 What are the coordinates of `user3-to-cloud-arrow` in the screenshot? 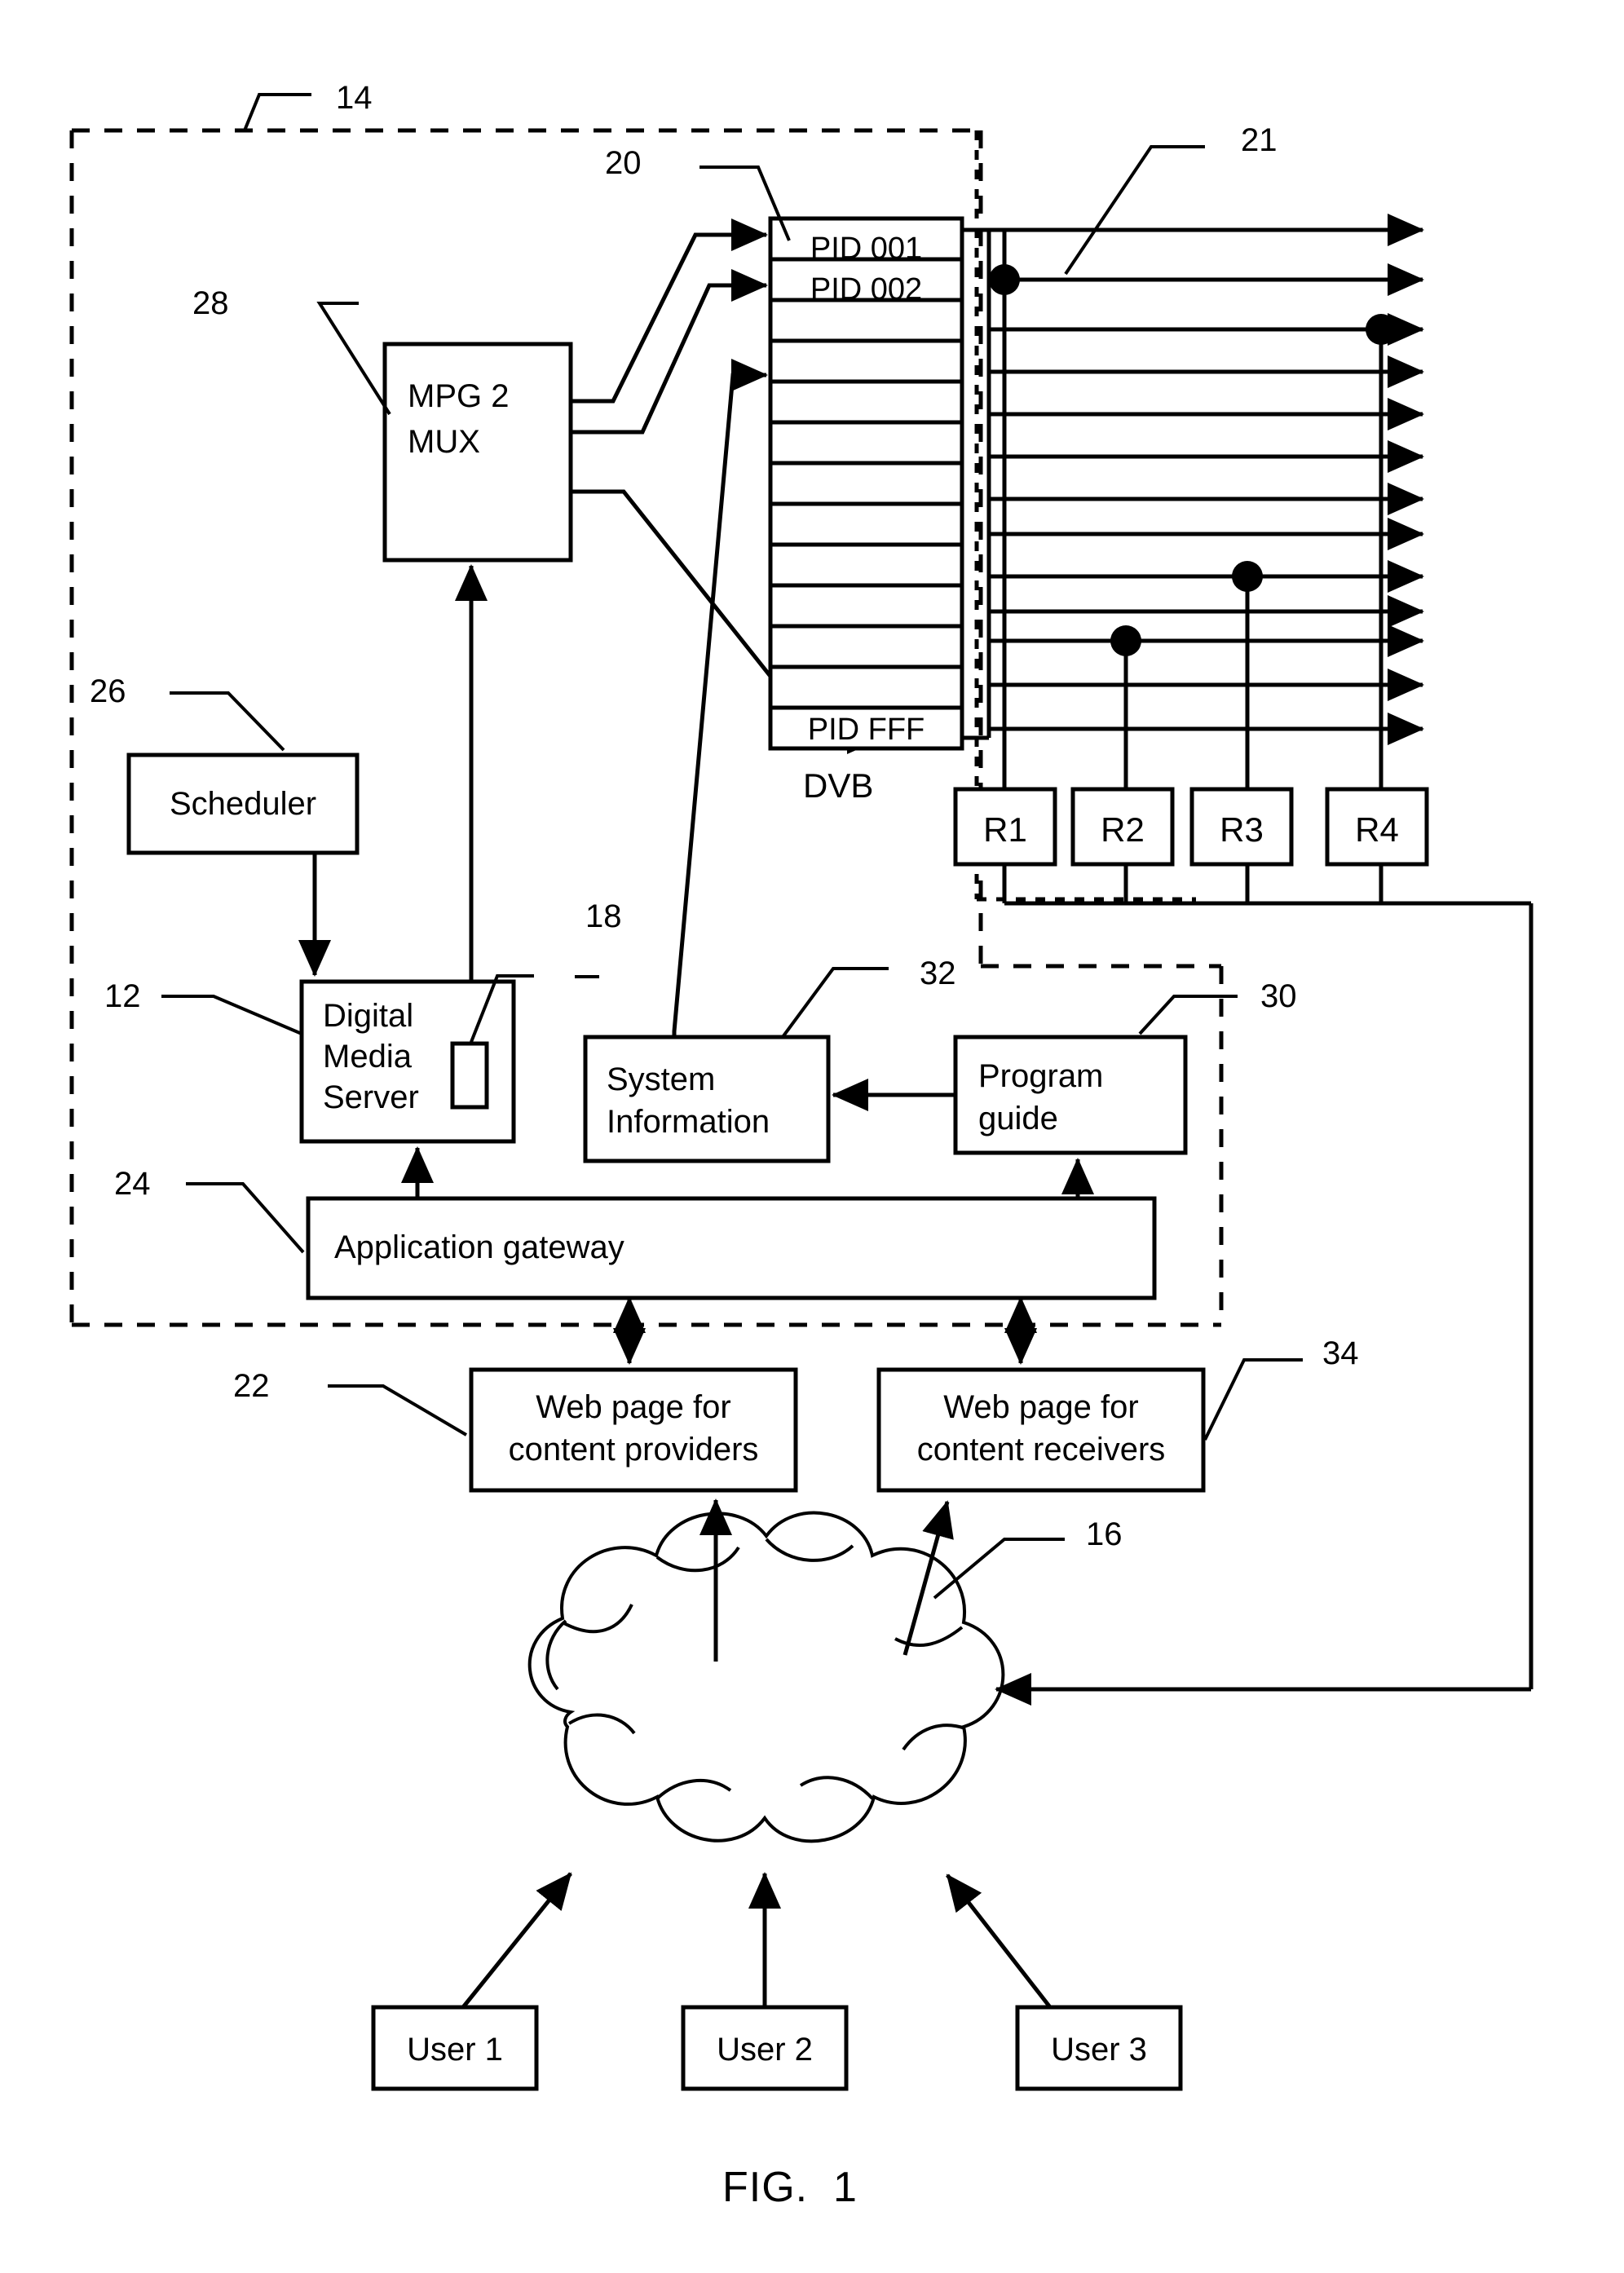 It's located at (999, 1941).